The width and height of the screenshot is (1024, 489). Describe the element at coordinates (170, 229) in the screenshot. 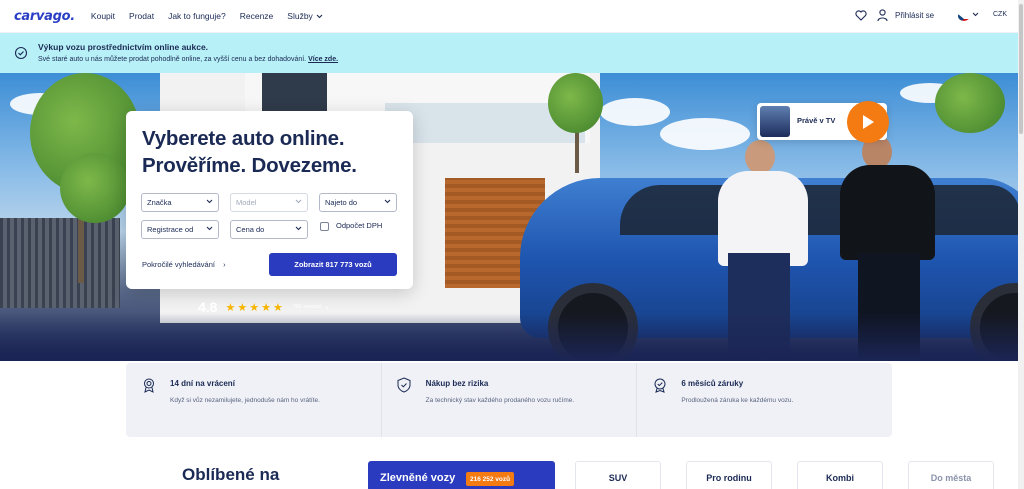

I see `registration-select-value: Registrace od` at that location.